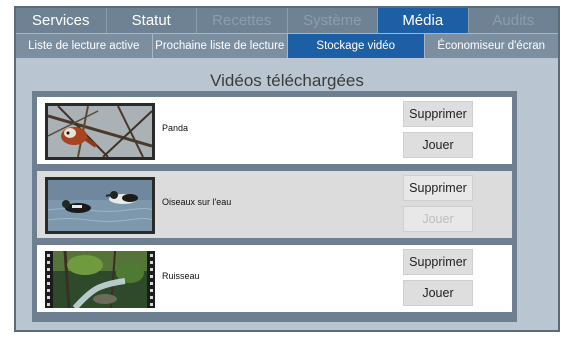 This screenshot has width=572, height=339. What do you see at coordinates (197, 202) in the screenshot?
I see `video-title: Oiseaux sur l'eau` at bounding box center [197, 202].